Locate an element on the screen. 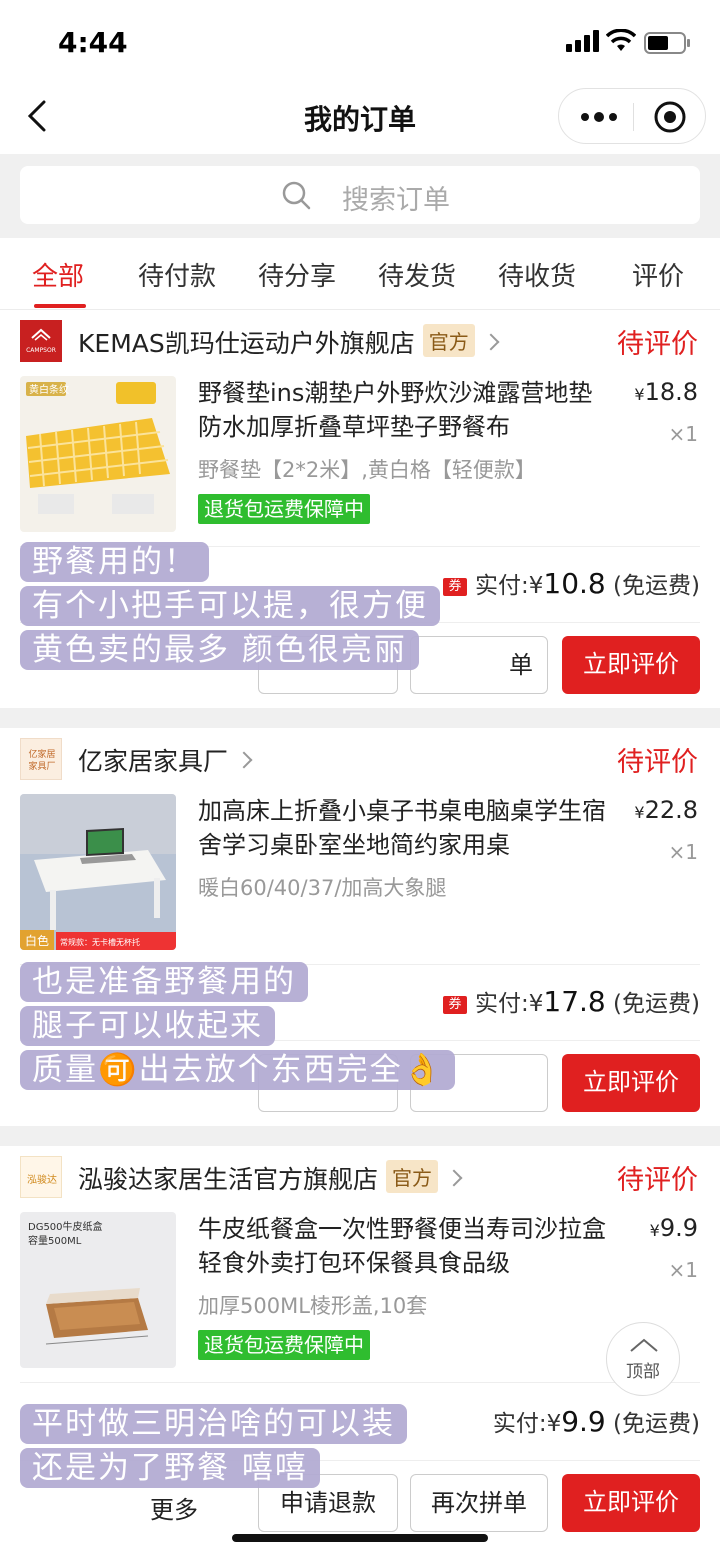 This screenshot has width=720, height=1558. user-note-overlay: 平时做三明治啥的可以装 还是为了野餐 嘻嘻 is located at coordinates (213, 1446).